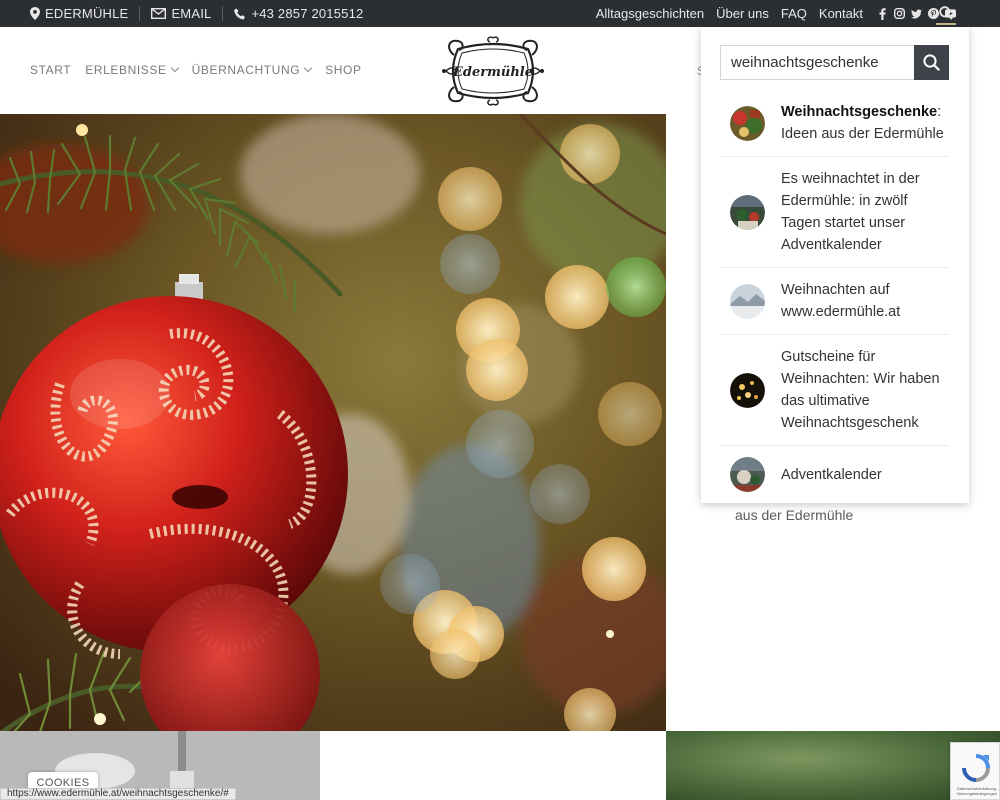  What do you see at coordinates (976, 768) in the screenshot?
I see `recaptcha-icon` at bounding box center [976, 768].